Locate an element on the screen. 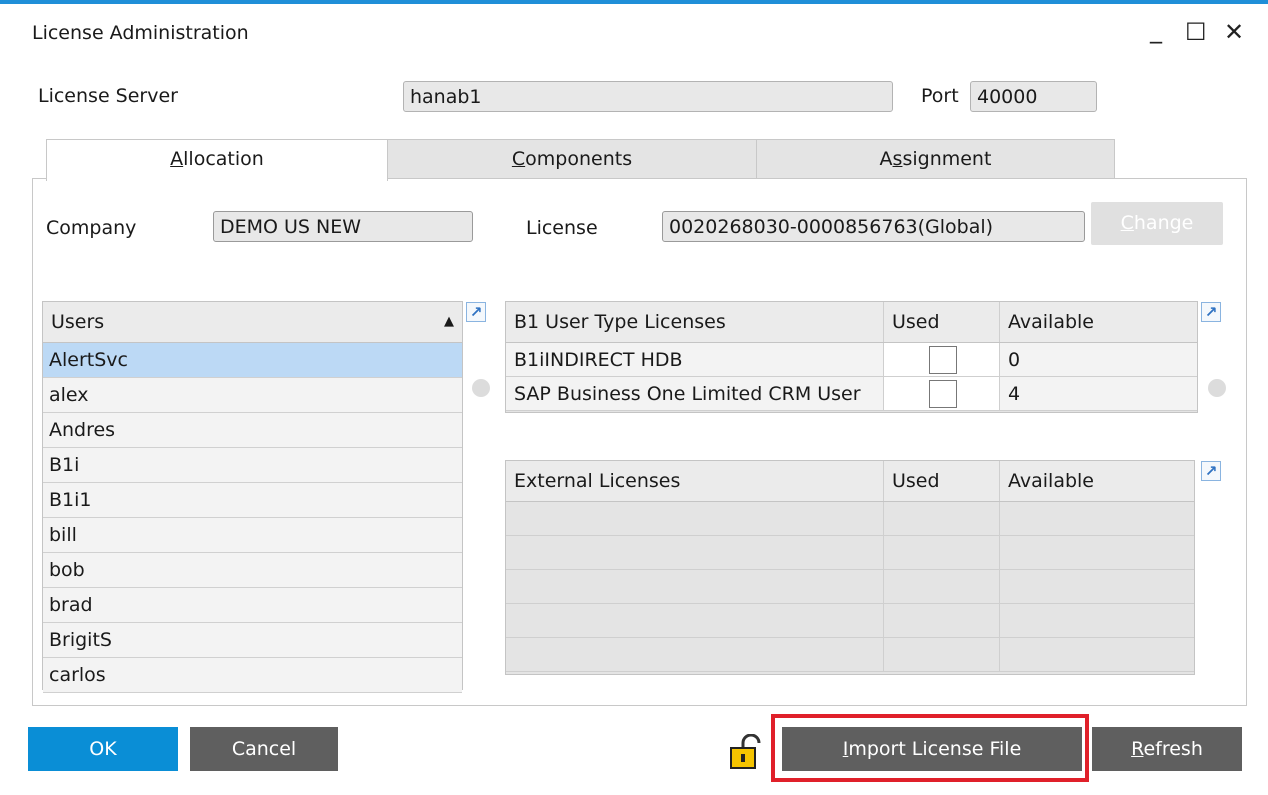 This screenshot has height=795, width=1268. external-licenses-col-used: Used is located at coordinates (942, 481).